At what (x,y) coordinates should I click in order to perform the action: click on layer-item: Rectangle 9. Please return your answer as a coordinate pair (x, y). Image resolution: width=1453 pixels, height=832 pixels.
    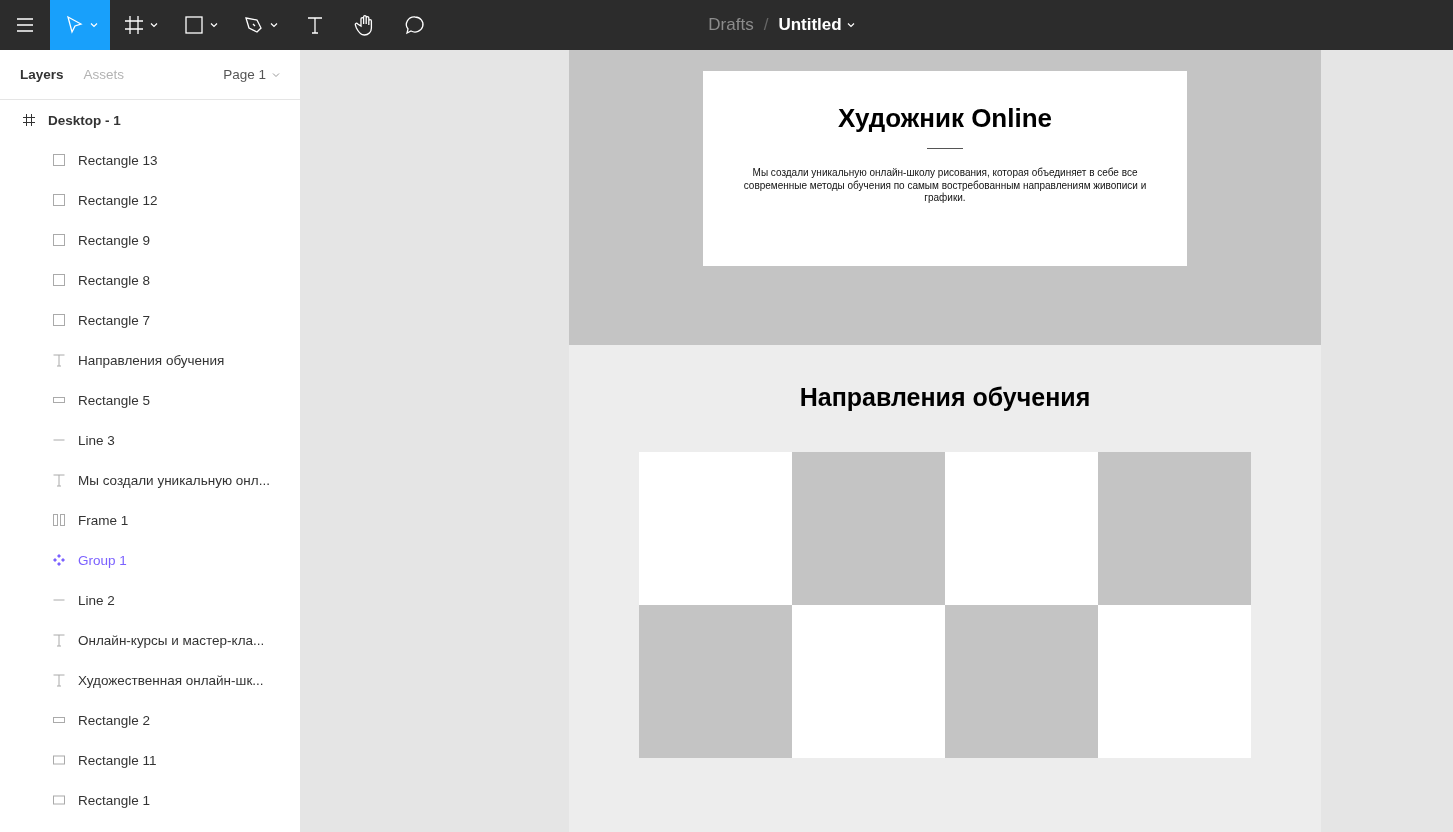
    Looking at the image, I should click on (150, 240).